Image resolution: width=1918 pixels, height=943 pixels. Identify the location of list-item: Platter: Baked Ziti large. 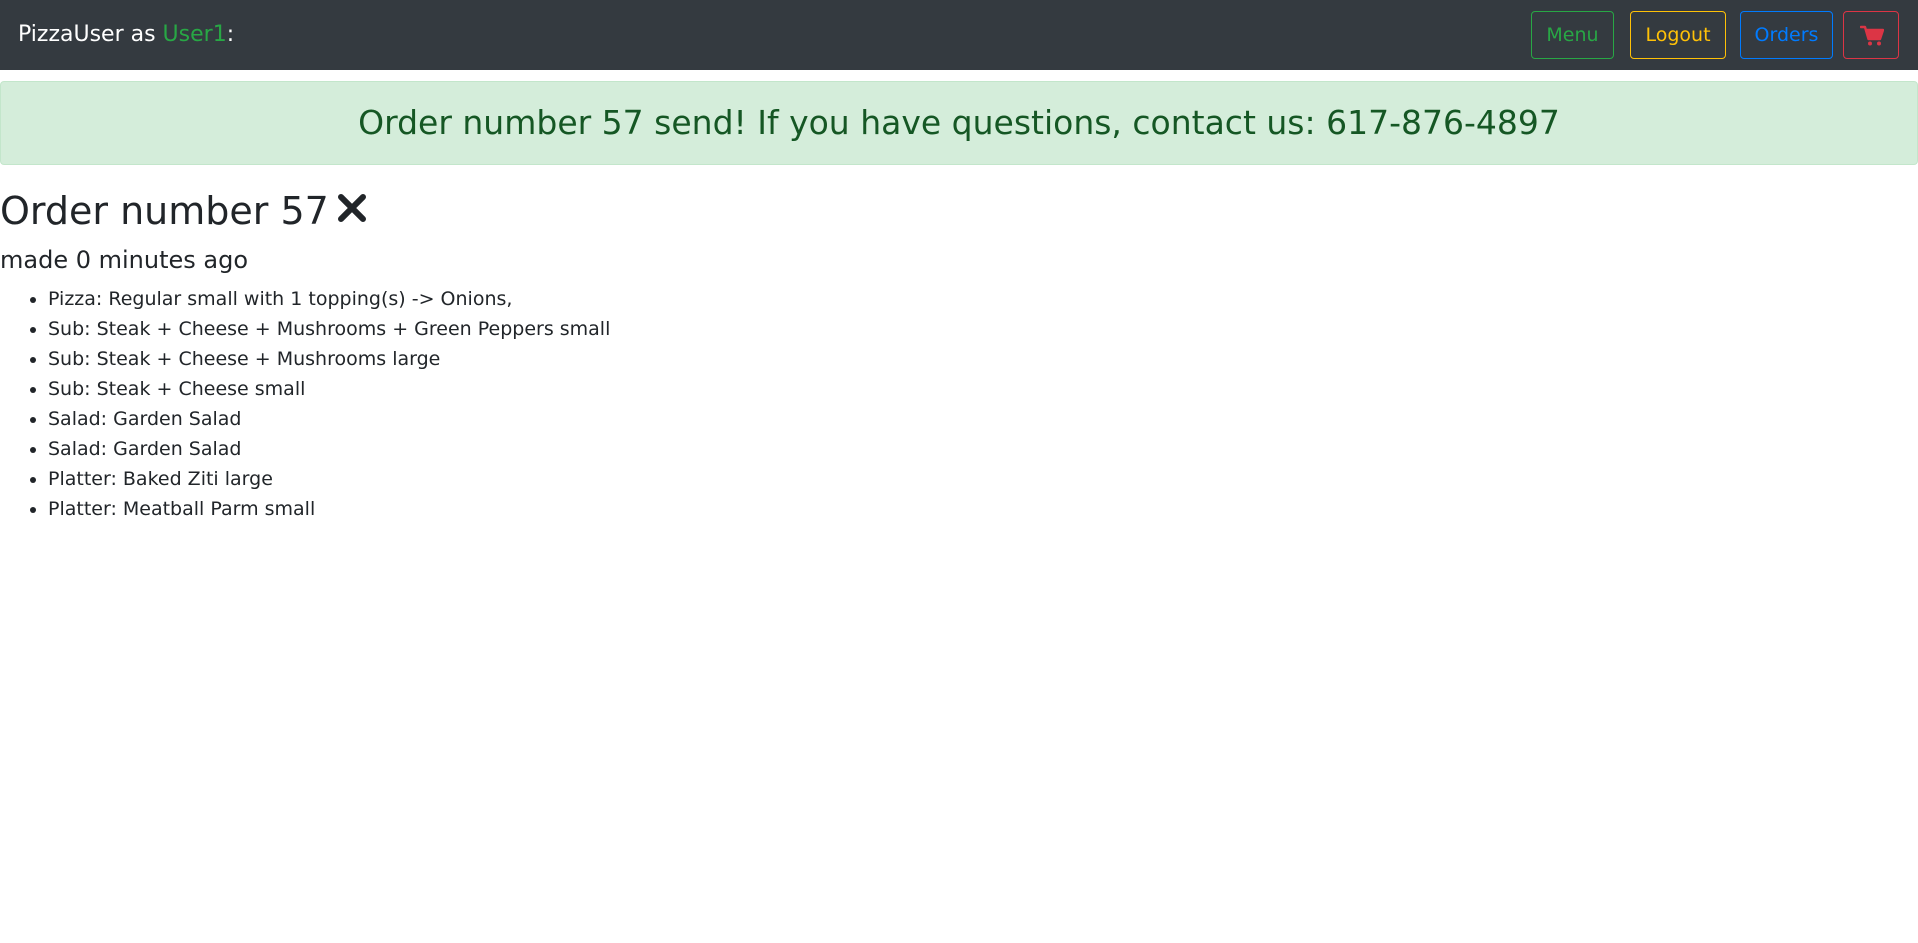
(329, 479).